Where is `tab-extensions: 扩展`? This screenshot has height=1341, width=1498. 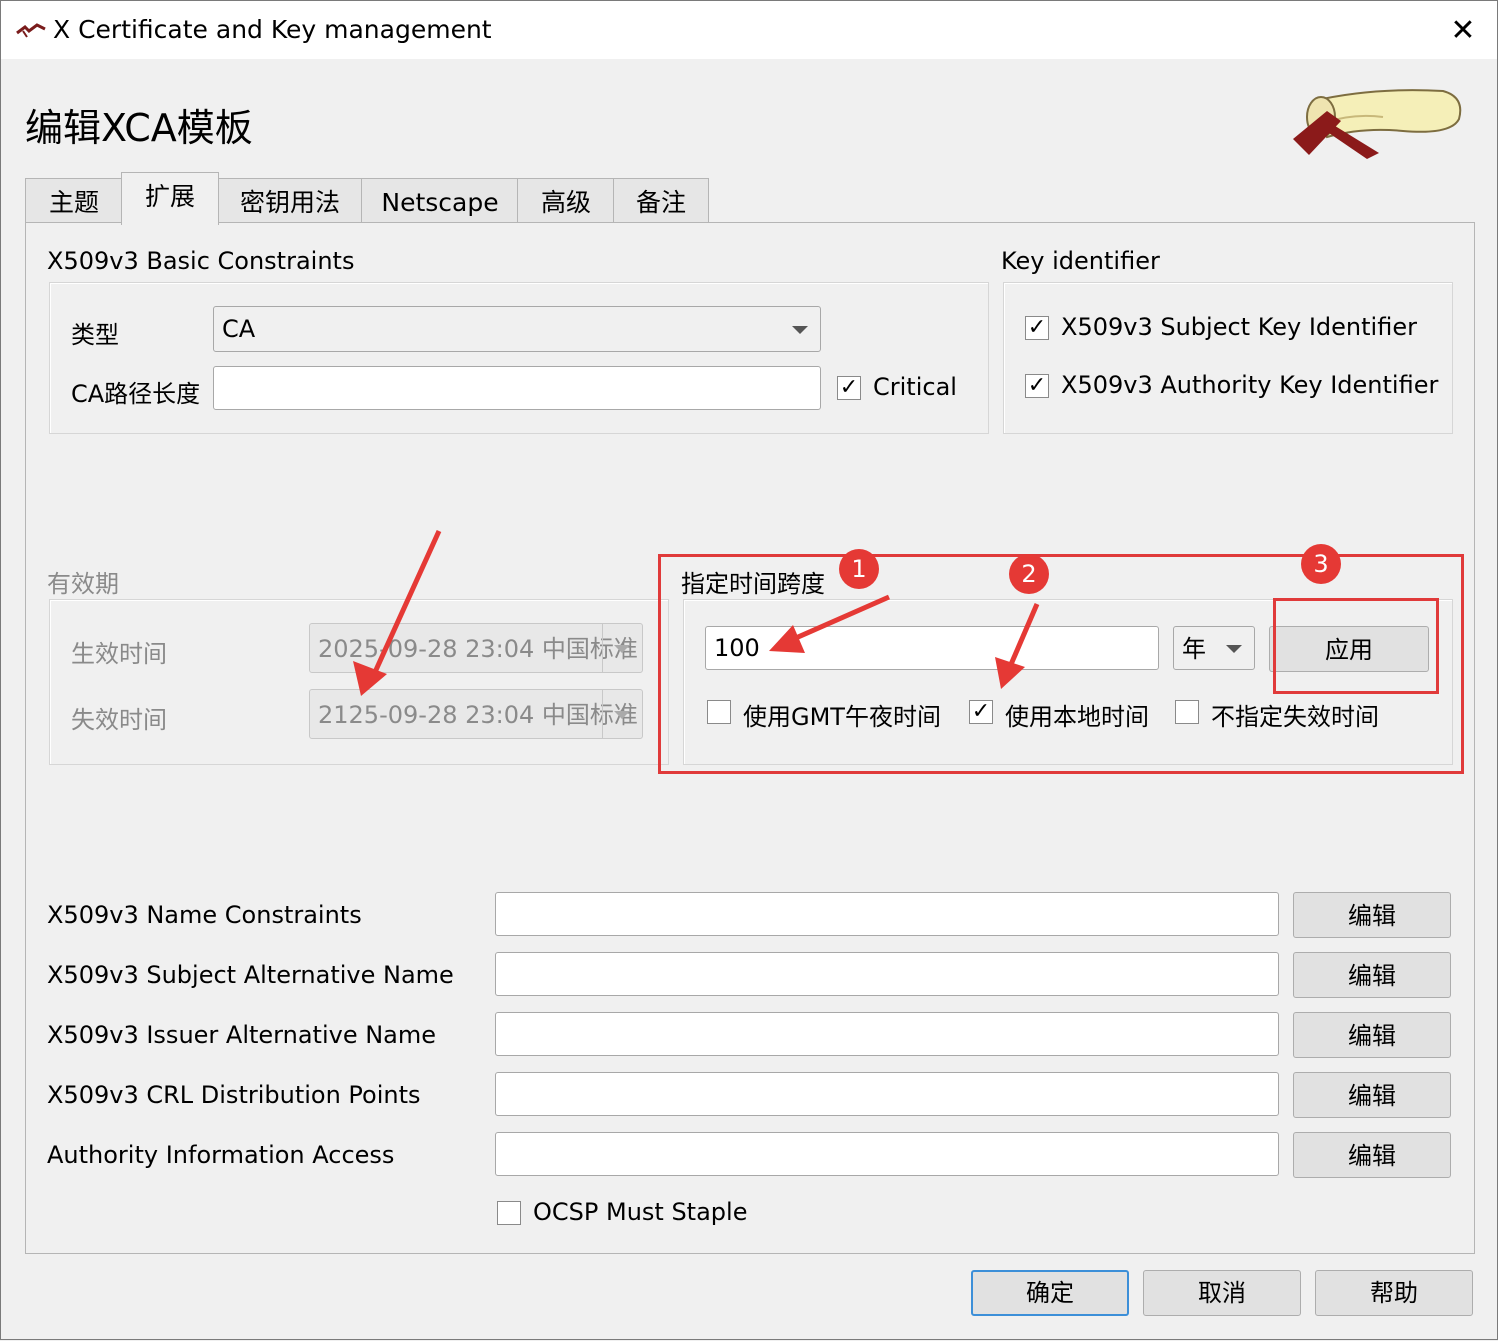 tab-extensions: 扩展 is located at coordinates (170, 198).